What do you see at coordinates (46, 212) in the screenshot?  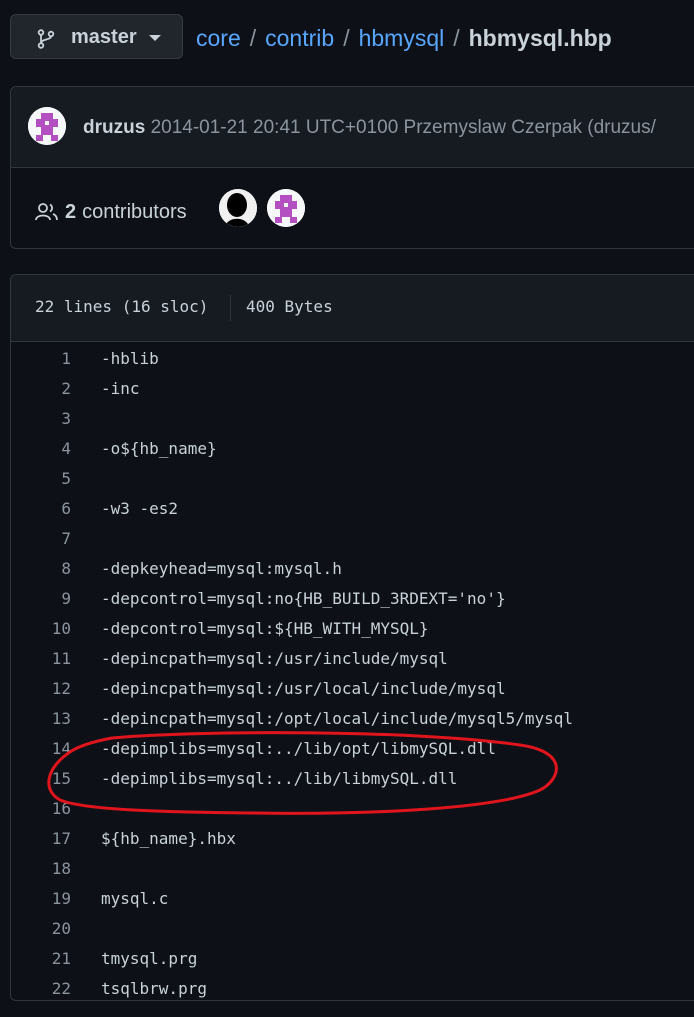 I see `people-icon` at bounding box center [46, 212].